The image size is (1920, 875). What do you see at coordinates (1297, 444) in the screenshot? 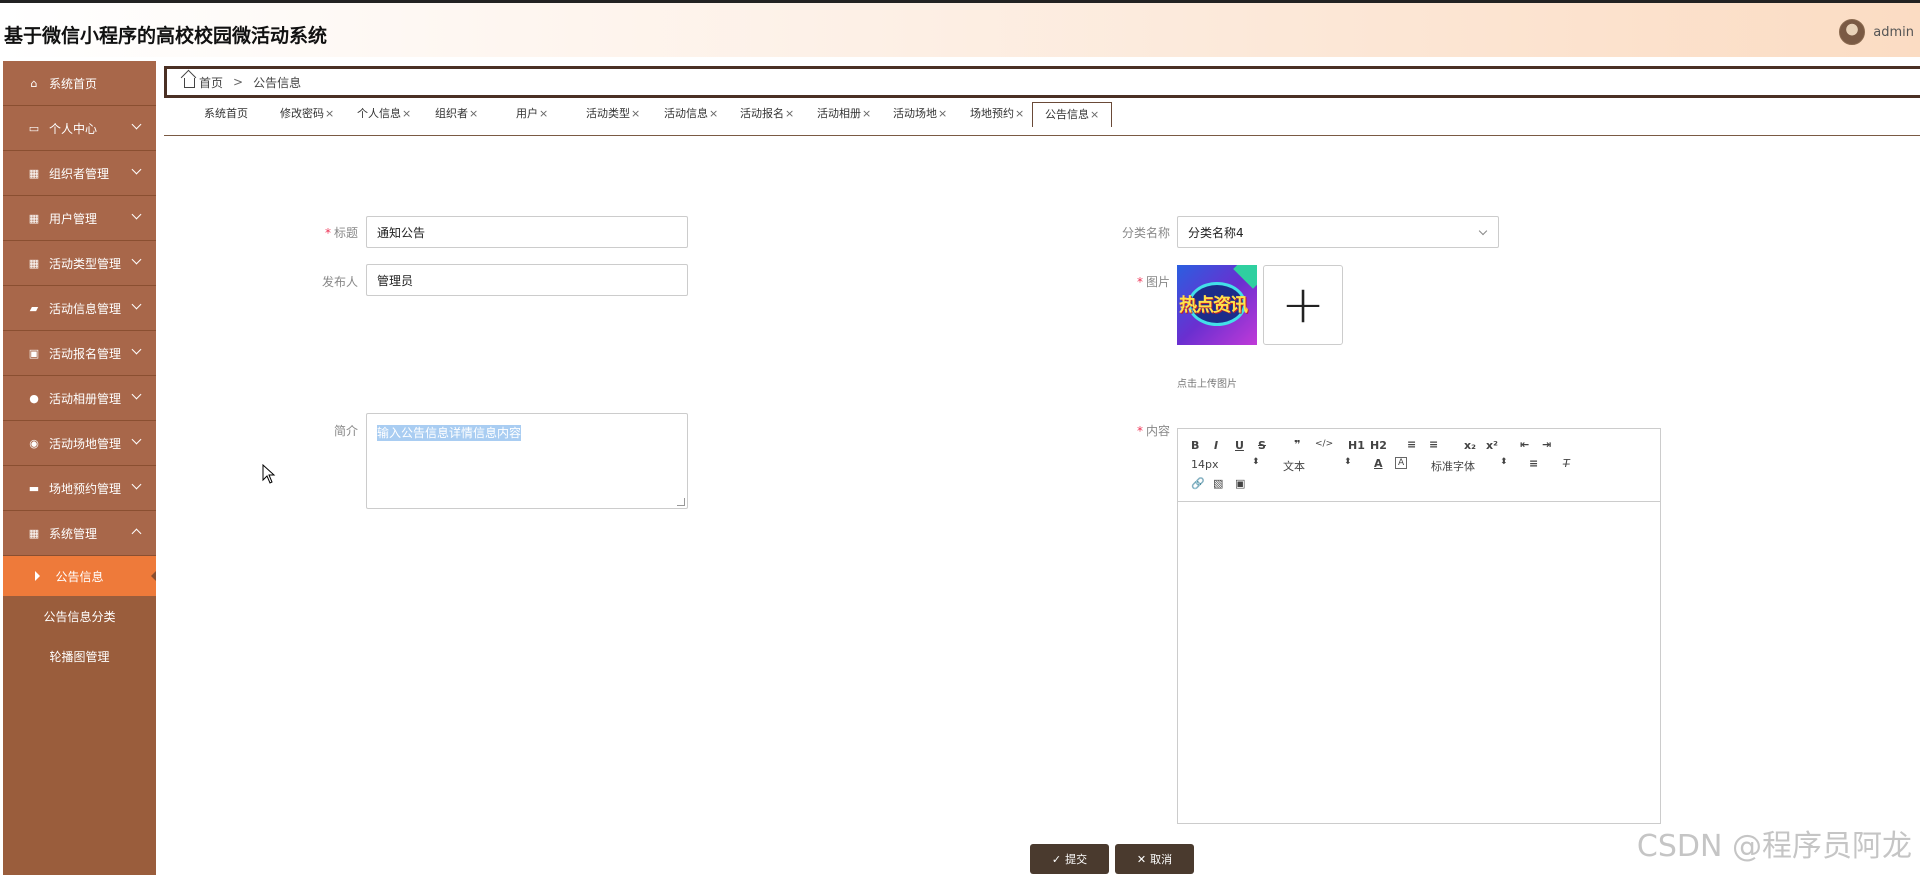
I see `blockquote-button: ❞` at bounding box center [1297, 444].